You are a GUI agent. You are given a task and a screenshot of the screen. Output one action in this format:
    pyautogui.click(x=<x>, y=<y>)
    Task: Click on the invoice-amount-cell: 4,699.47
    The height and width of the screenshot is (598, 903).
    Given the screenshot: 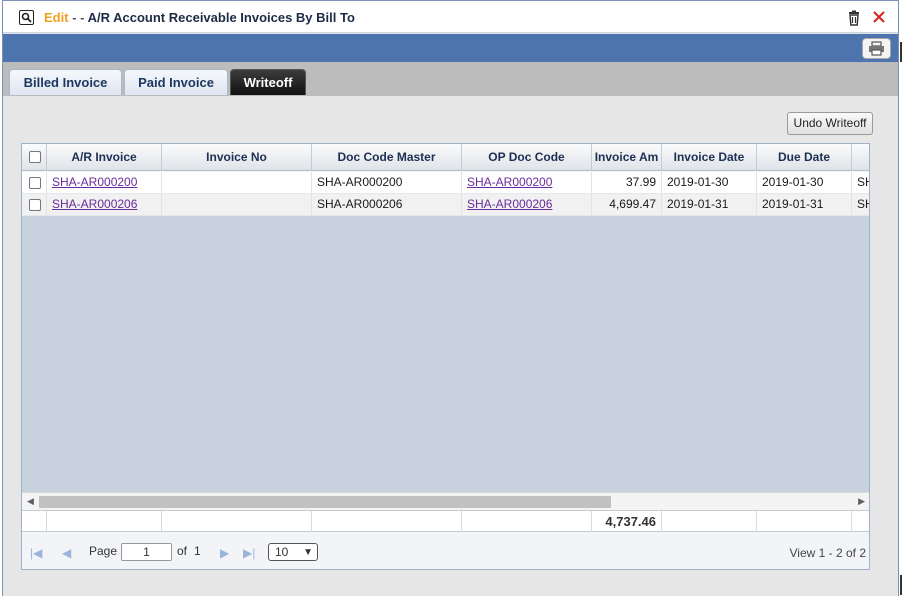 What is the action you would take?
    pyautogui.click(x=627, y=205)
    